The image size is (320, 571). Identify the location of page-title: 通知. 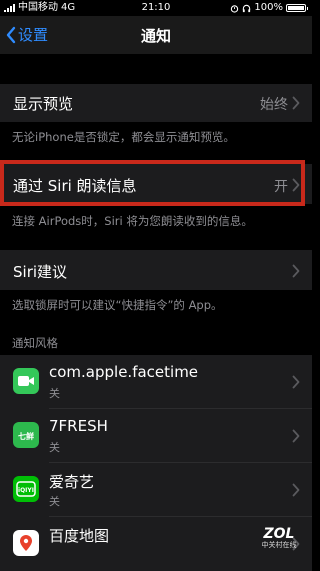
(155, 36).